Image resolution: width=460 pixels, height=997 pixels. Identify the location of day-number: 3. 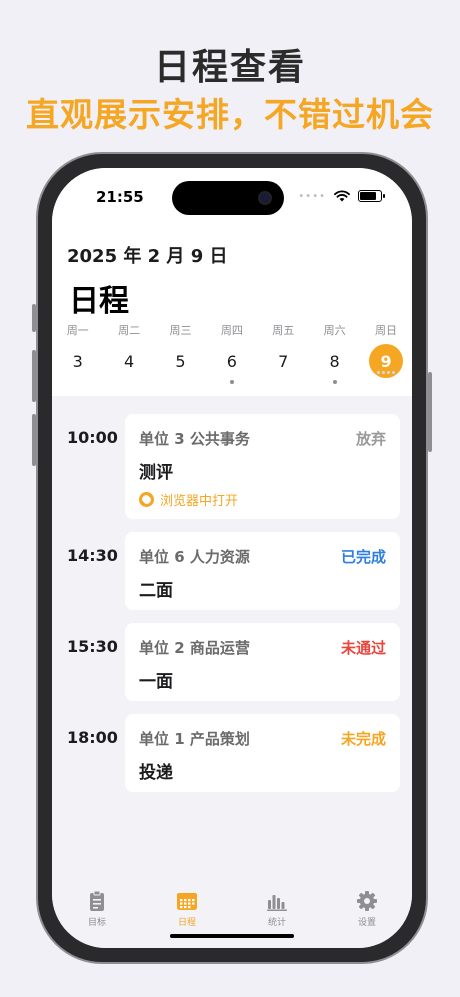
(77, 361).